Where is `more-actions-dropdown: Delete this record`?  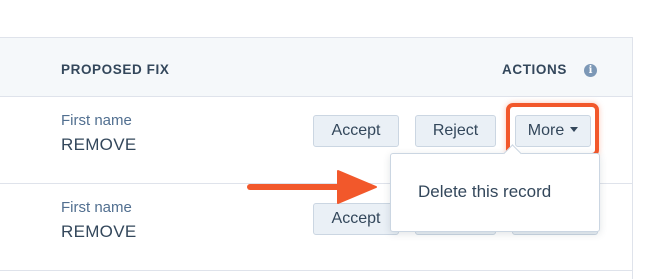 more-actions-dropdown: Delete this record is located at coordinates (495, 188).